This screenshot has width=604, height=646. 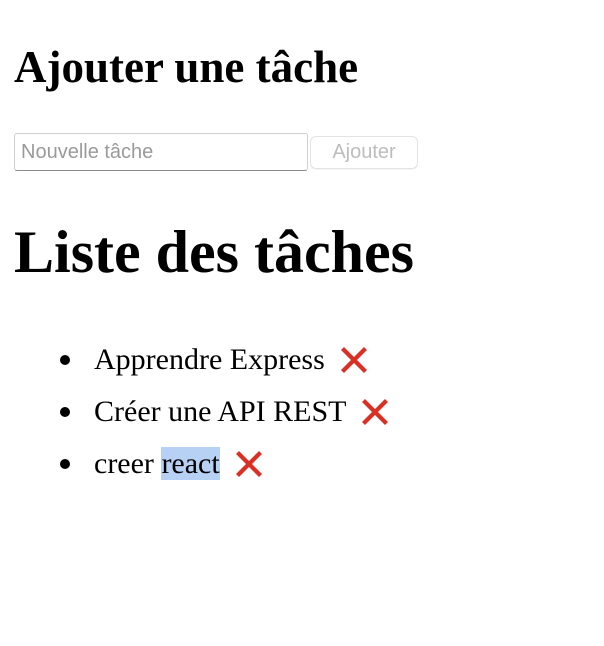 I want to click on task-text: creer react, so click(x=157, y=464).